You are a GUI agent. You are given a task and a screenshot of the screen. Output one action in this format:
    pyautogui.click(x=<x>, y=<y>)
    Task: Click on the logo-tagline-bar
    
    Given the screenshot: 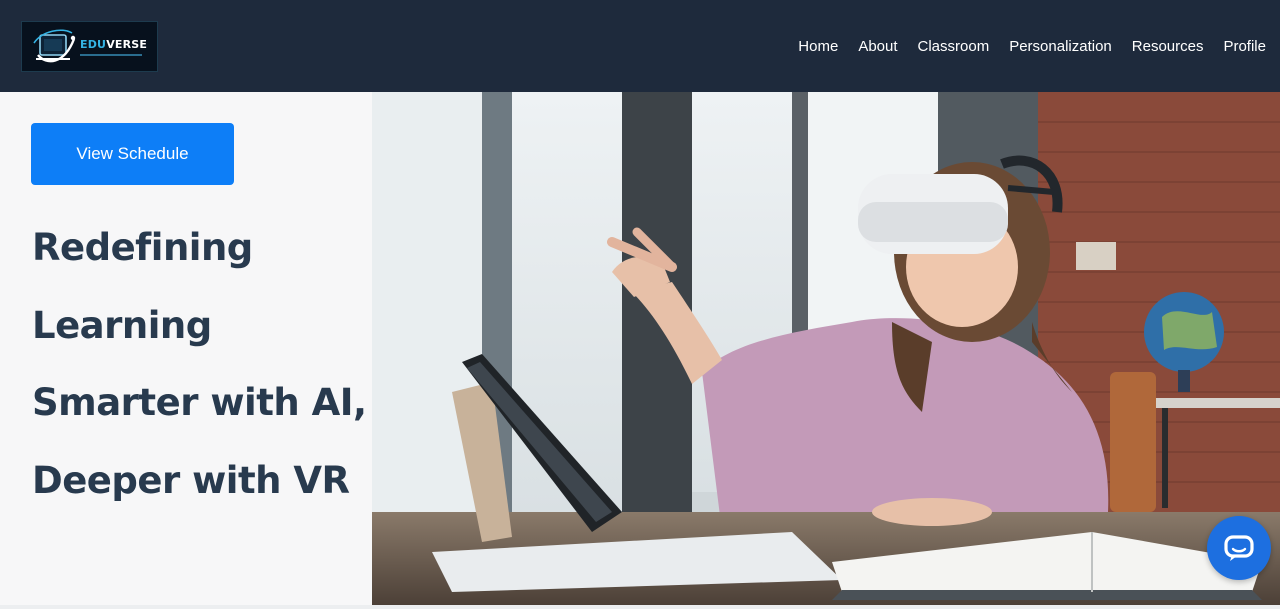 What is the action you would take?
    pyautogui.click(x=111, y=54)
    